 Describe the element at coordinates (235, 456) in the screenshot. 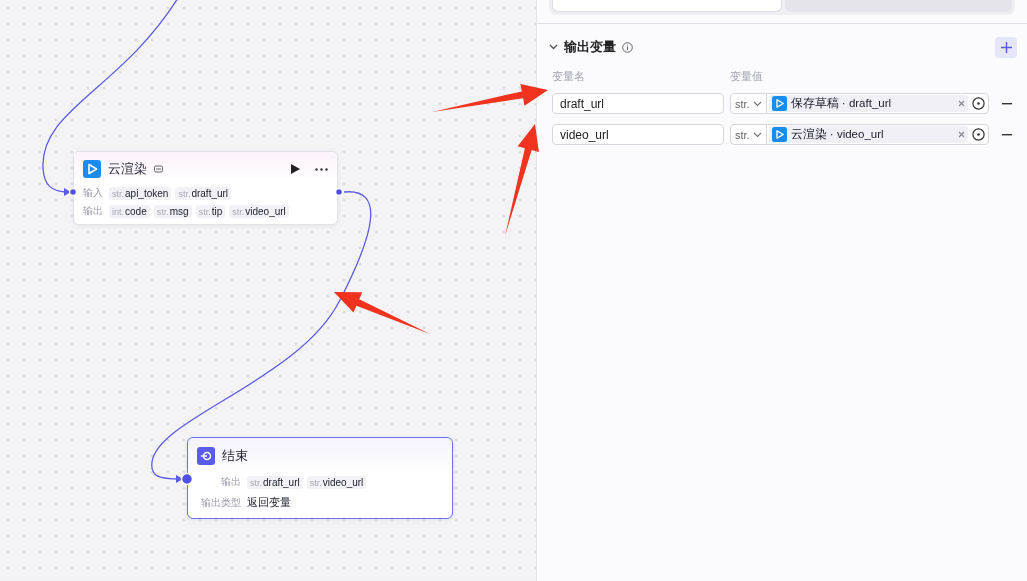

I see `node-title: 结束` at that location.